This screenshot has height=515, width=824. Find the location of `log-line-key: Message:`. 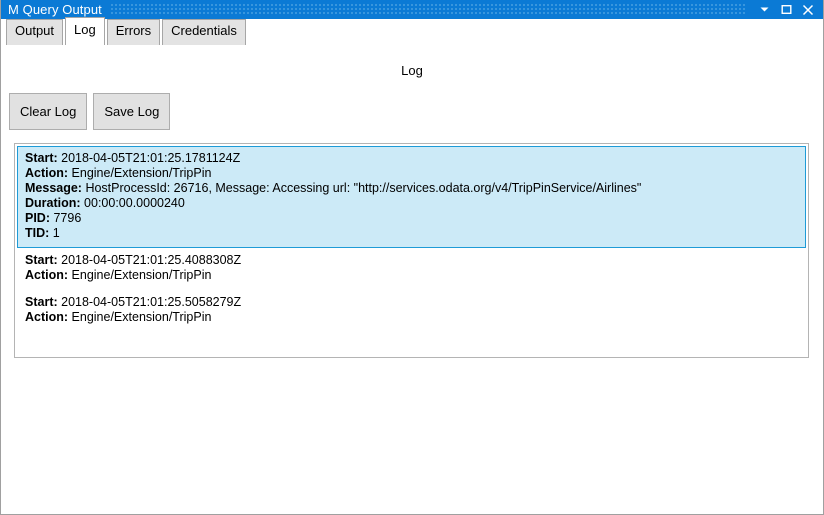

log-line-key: Message: is located at coordinates (53, 188).